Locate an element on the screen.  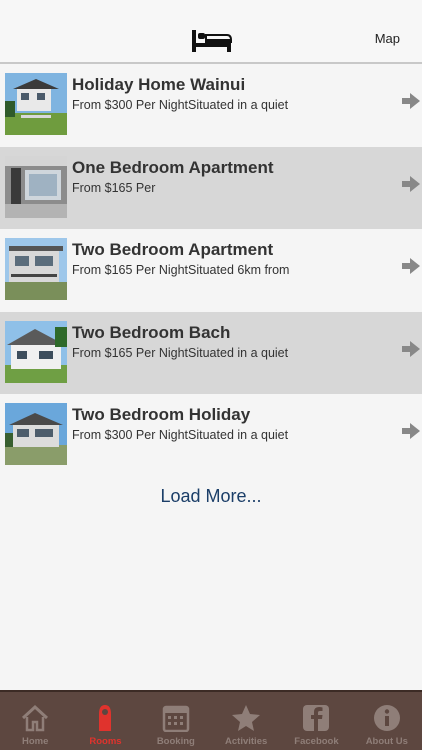
listing-title: Two Bedroom Holiday is located at coordinates (161, 414).